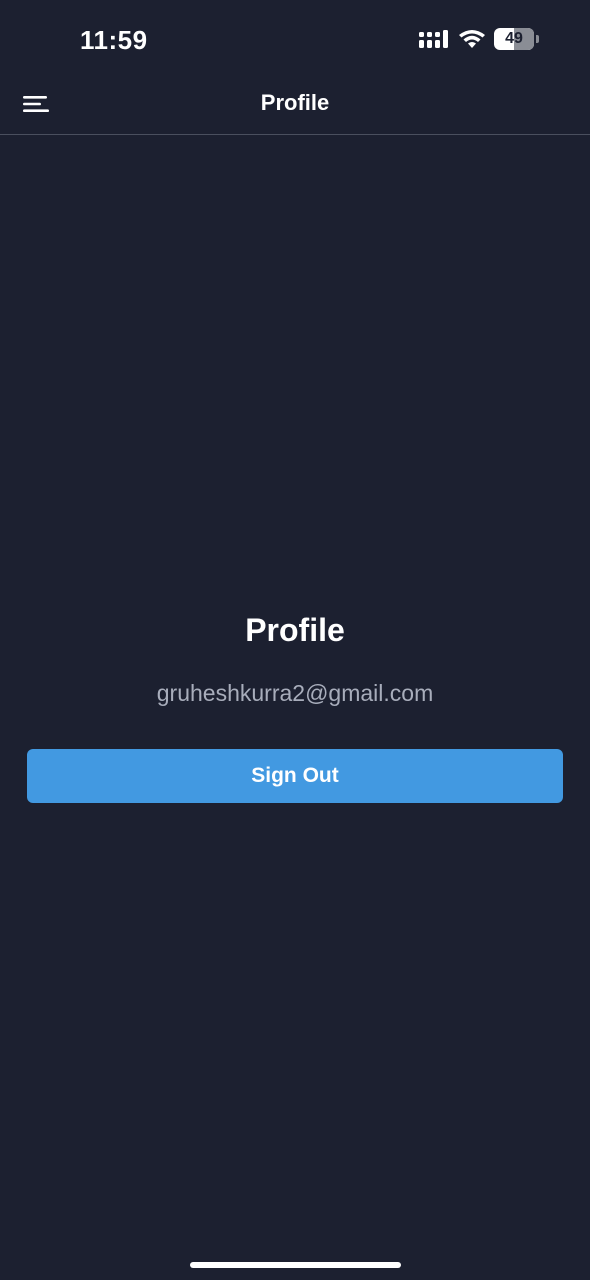 Image resolution: width=590 pixels, height=1280 pixels. I want to click on nav-title: Profile, so click(295, 102).